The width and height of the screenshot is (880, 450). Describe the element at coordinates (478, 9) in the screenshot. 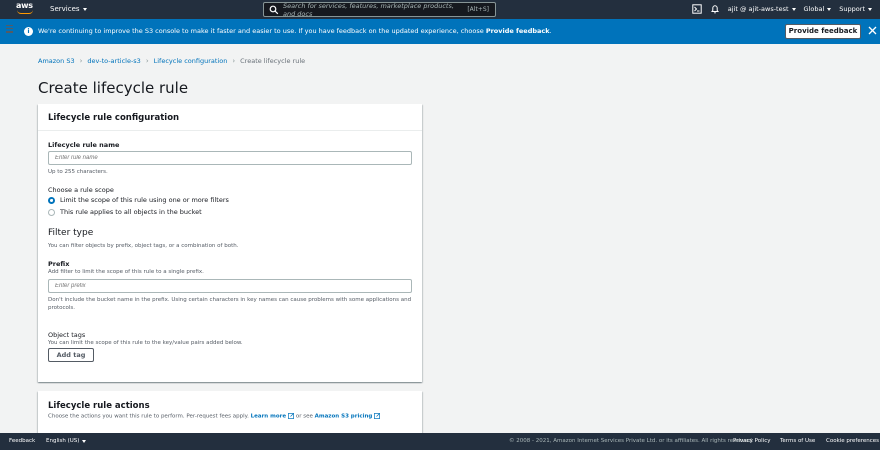

I see `search-shortcut: [Alt+S]` at that location.